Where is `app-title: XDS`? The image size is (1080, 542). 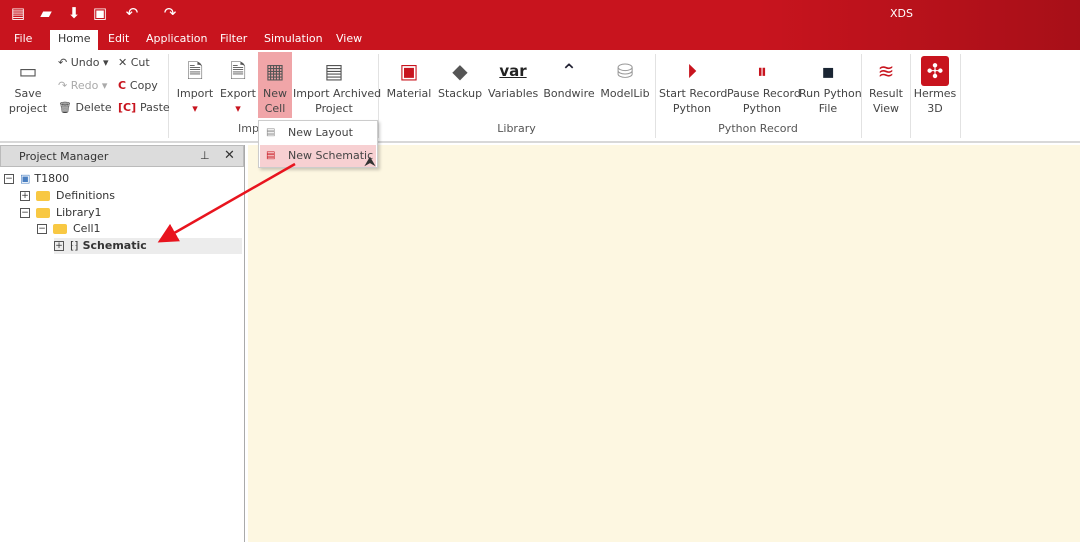
app-title: XDS is located at coordinates (901, 13).